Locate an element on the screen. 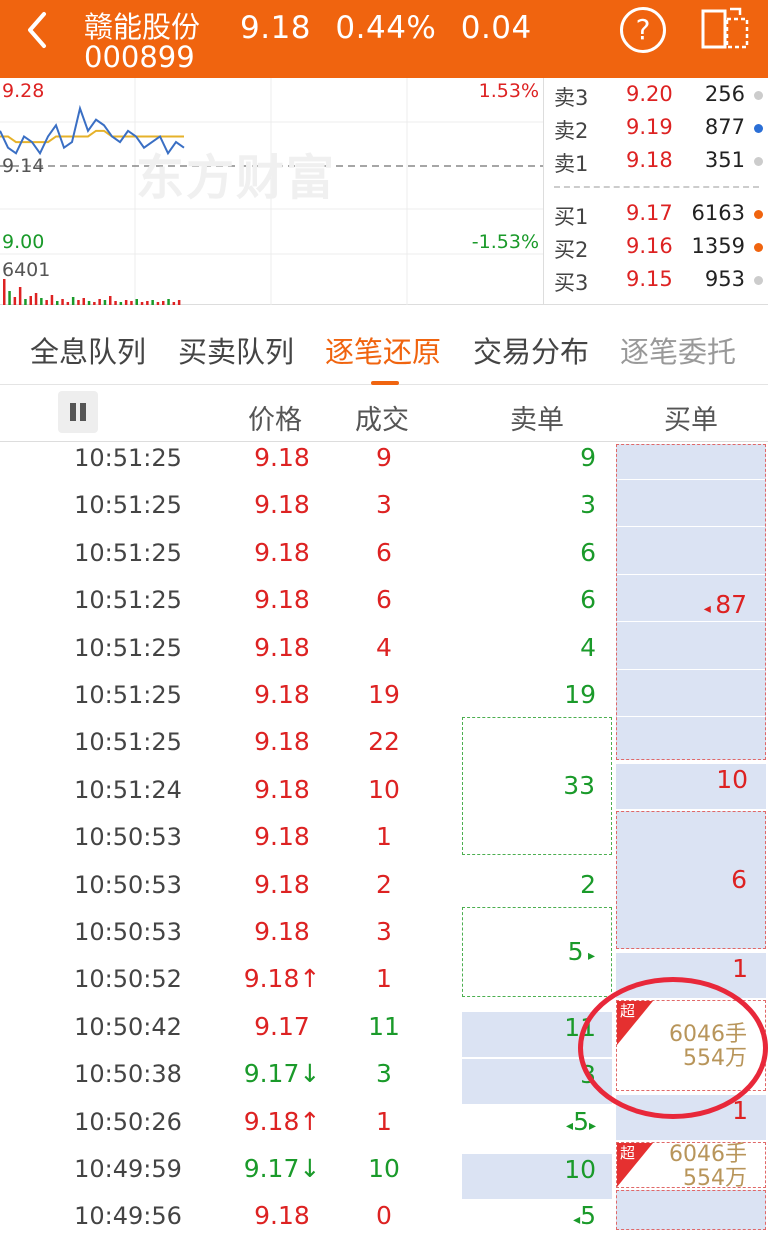  book-volume: 1359 is located at coordinates (718, 246).